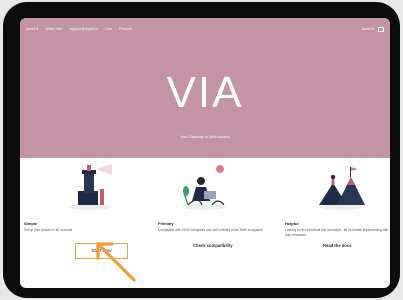 The height and width of the screenshot is (300, 403). I want to click on nav-item-live: Live, so click(108, 29).